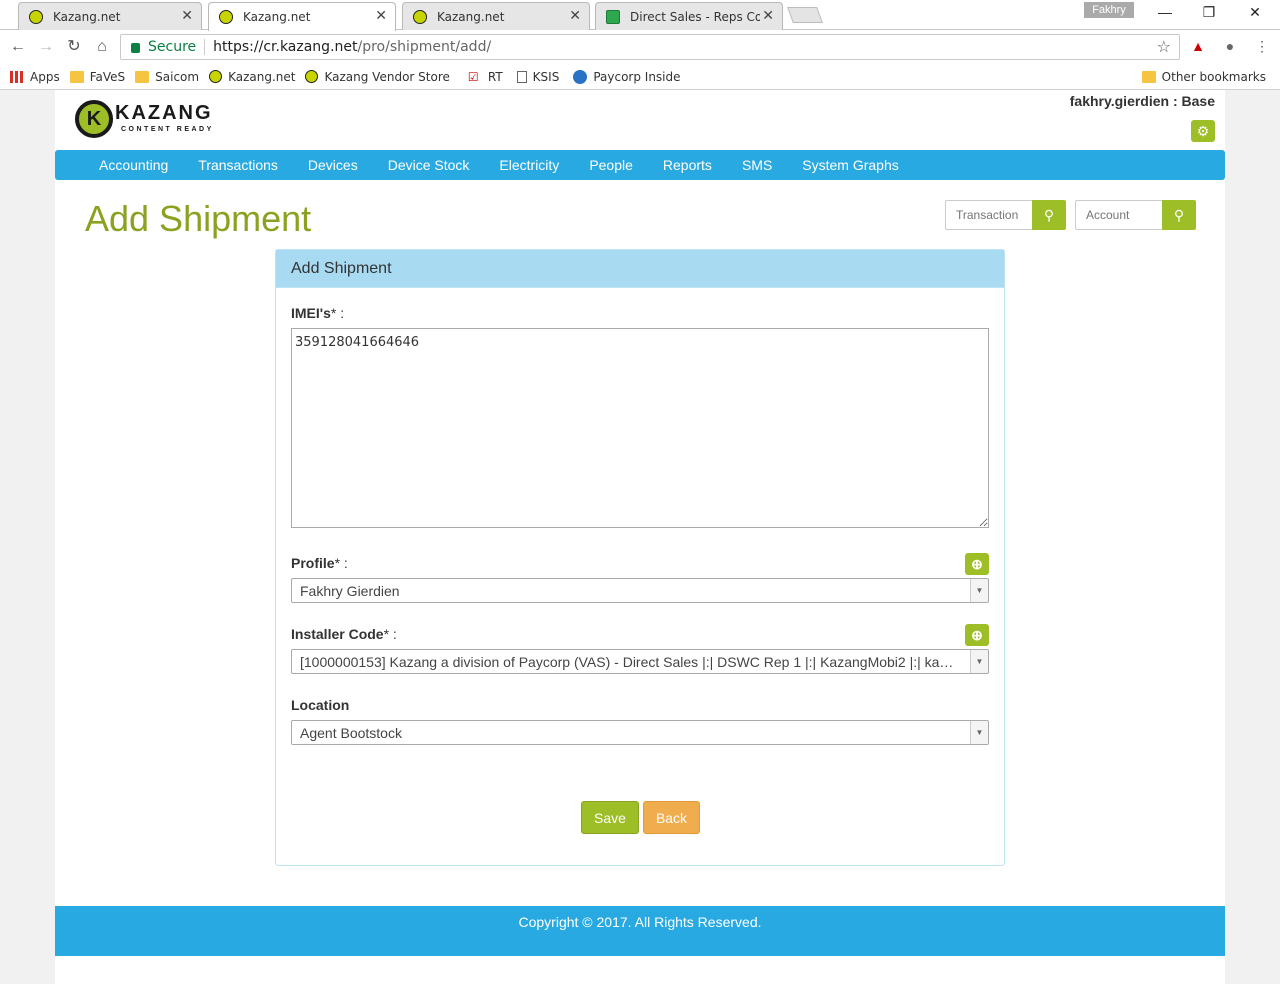  Describe the element at coordinates (238, 165) in the screenshot. I see `nav-item-transactions: Transactions` at that location.